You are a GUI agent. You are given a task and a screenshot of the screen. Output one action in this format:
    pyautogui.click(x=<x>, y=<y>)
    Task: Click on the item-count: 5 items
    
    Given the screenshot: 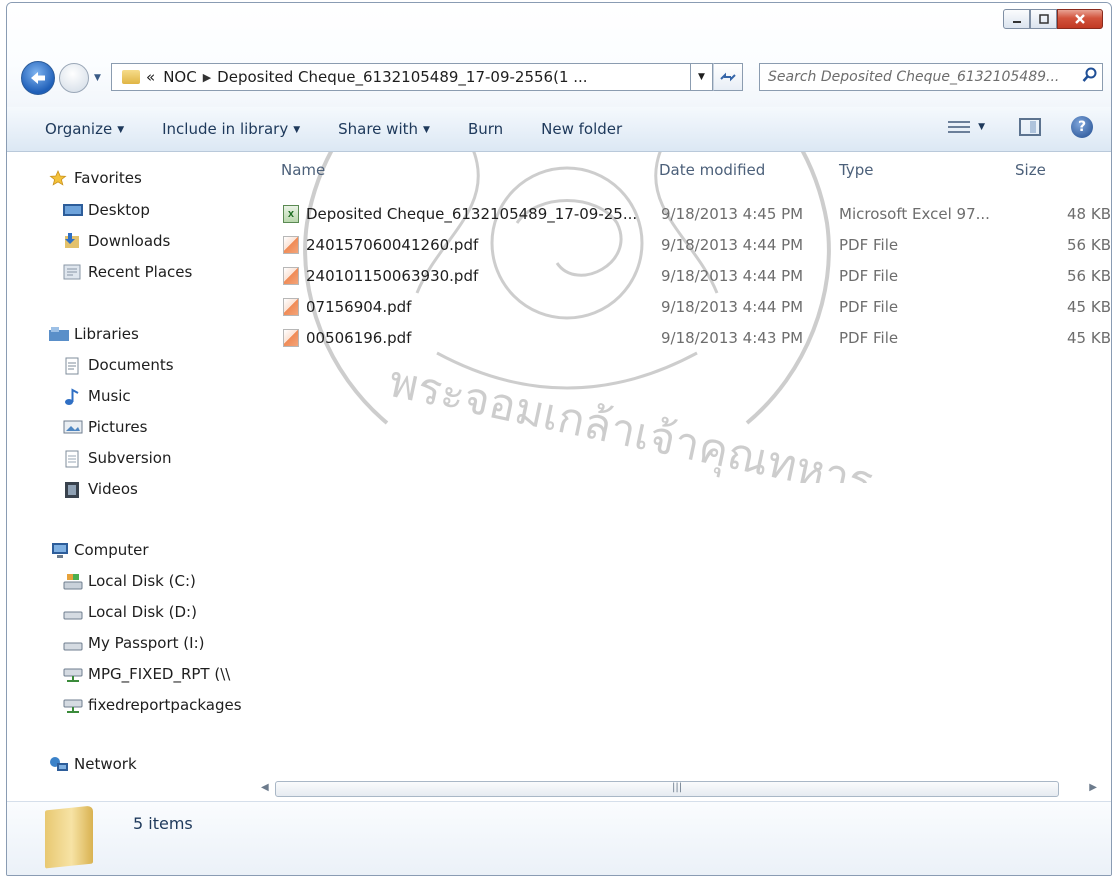 What is the action you would take?
    pyautogui.click(x=163, y=823)
    